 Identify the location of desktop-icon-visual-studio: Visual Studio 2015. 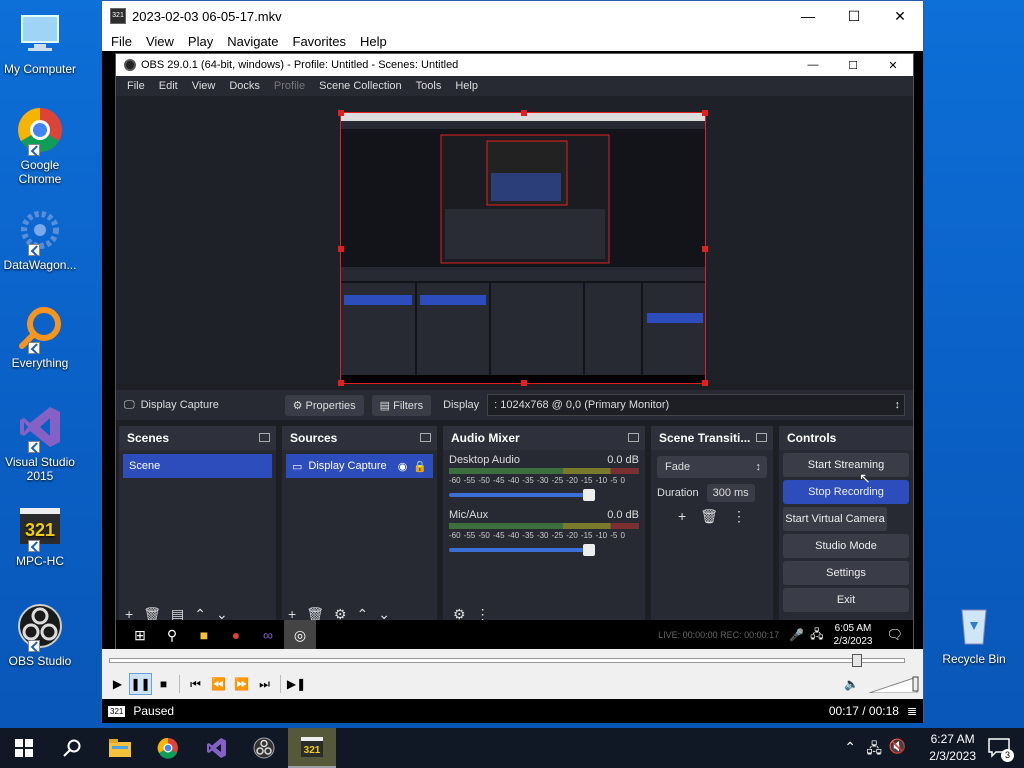
(40, 443).